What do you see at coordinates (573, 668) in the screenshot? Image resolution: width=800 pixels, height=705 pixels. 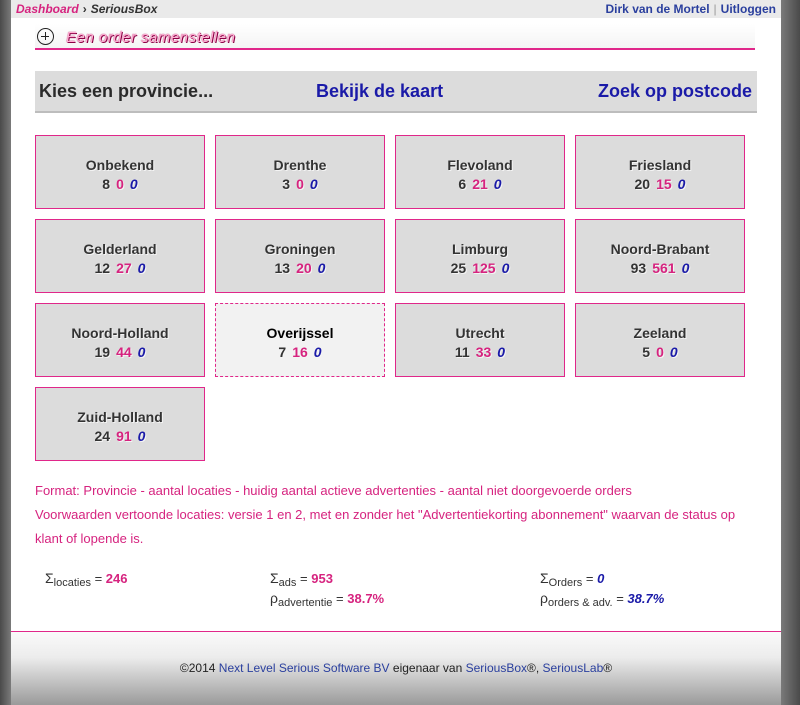 I see `seriouslab-link: SeriousLab` at bounding box center [573, 668].